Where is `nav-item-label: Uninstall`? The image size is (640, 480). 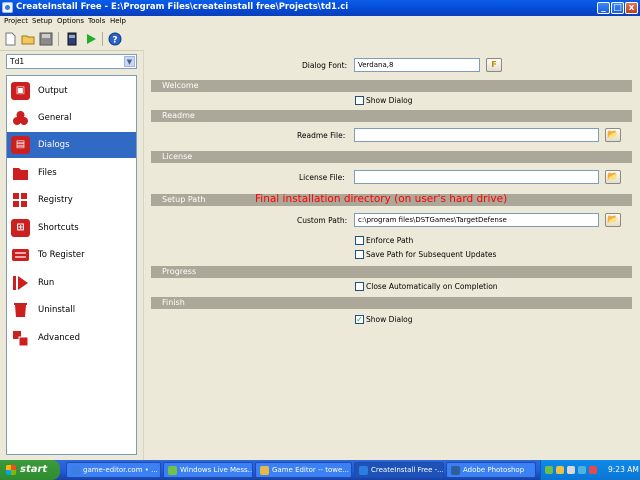 nav-item-label: Uninstall is located at coordinates (57, 310).